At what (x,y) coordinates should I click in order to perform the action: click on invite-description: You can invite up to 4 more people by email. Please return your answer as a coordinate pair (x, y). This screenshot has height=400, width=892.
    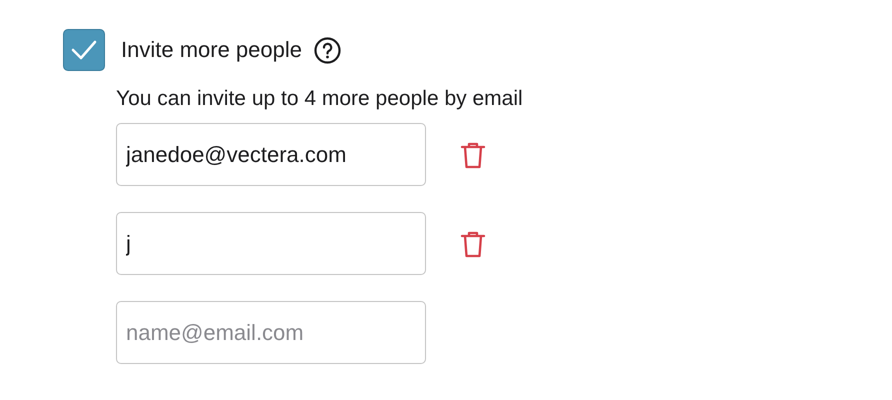
    Looking at the image, I should click on (320, 99).